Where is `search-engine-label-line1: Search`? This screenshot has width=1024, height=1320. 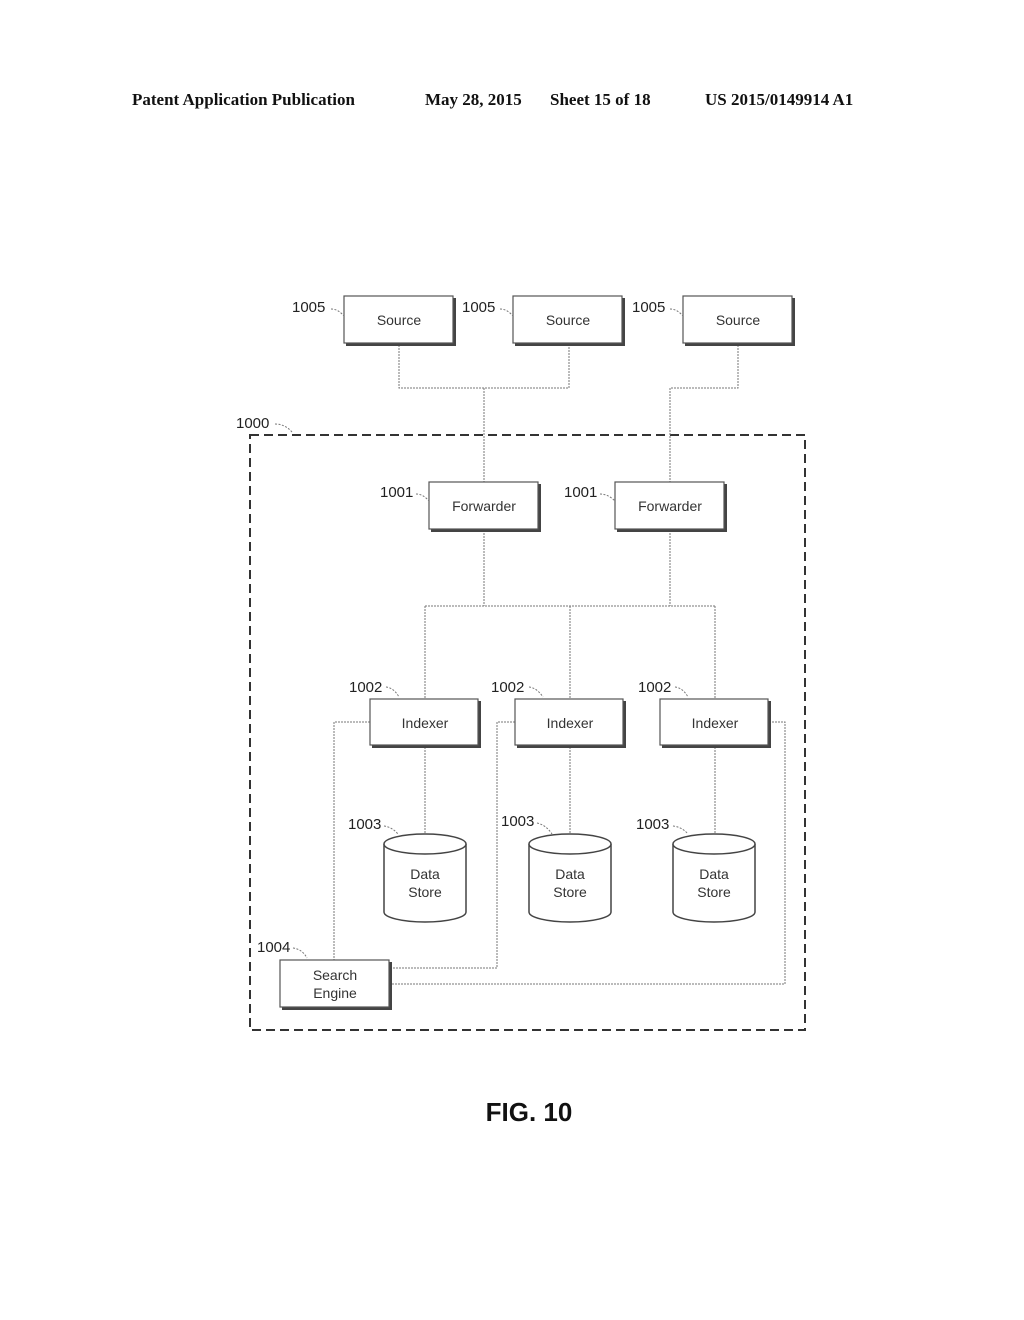 search-engine-label-line1: Search is located at coordinates (335, 975).